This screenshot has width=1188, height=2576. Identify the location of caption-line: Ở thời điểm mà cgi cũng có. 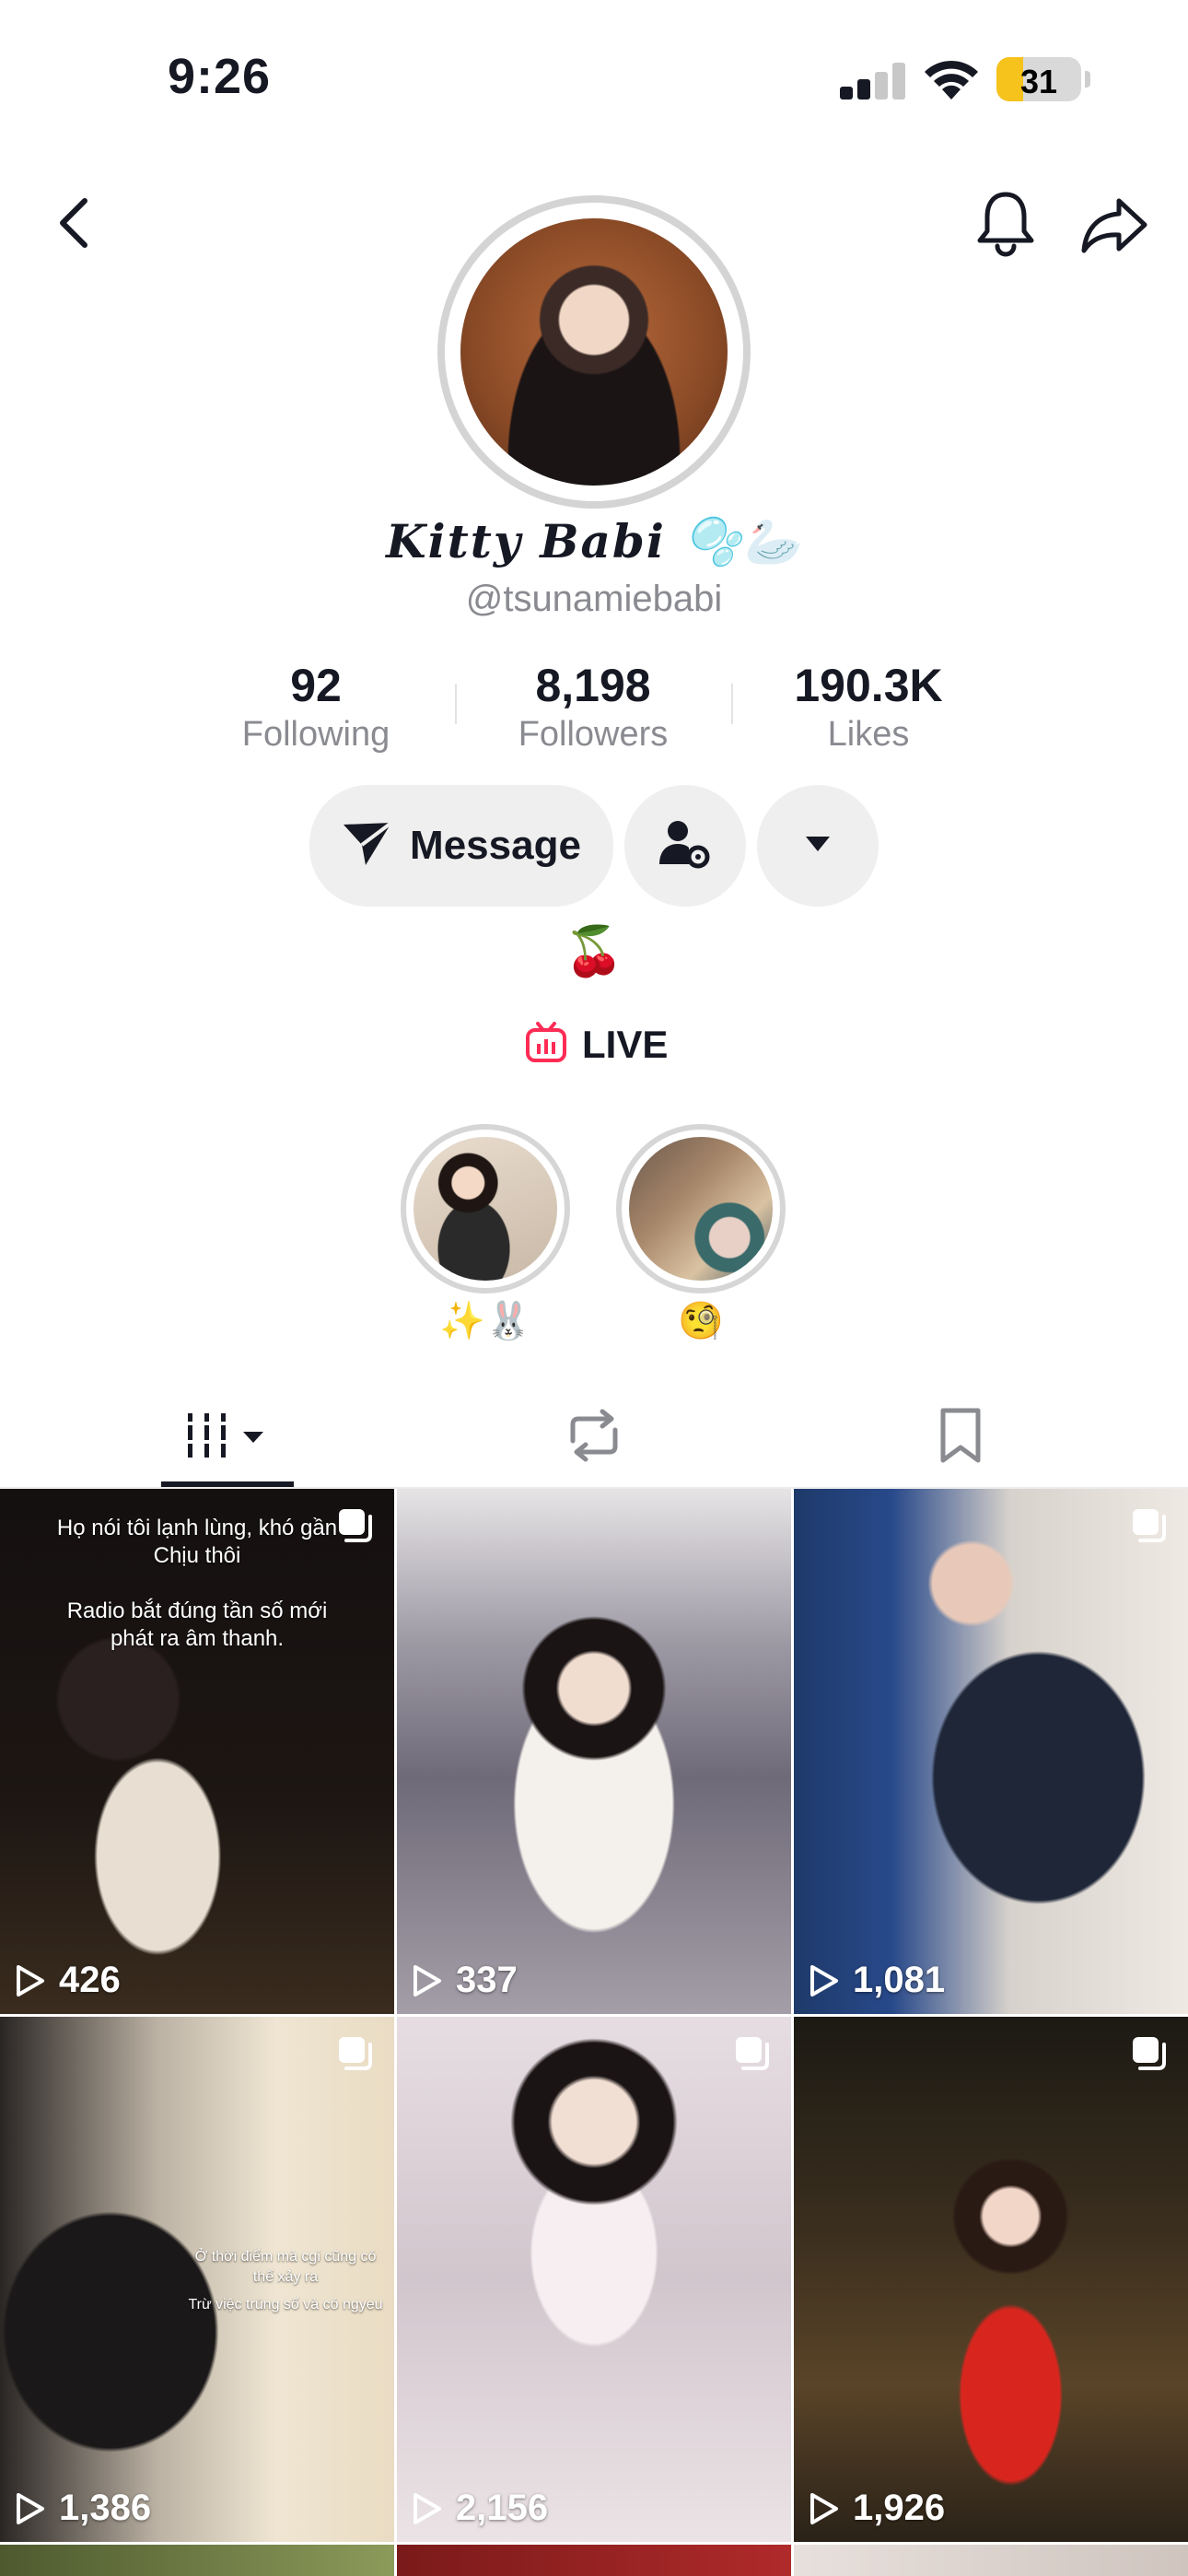
(285, 2257).